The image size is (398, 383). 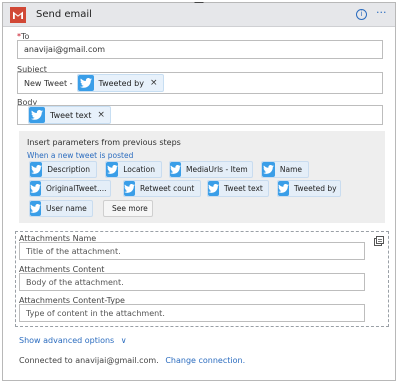 I want to click on to-field: anavijai@gmail.com, so click(x=200, y=49).